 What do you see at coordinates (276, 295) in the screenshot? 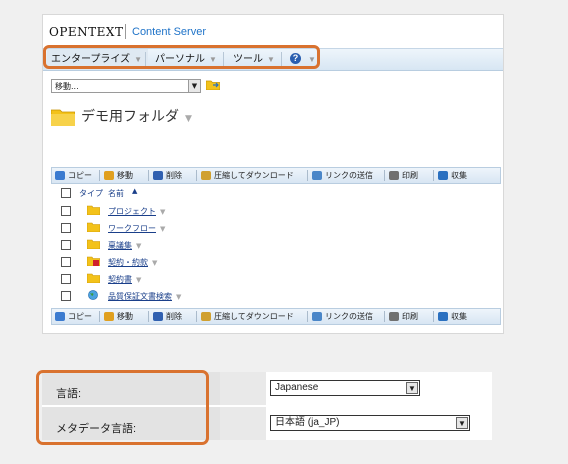
I see `list-item: 品質保証文書検索 ▼` at bounding box center [276, 295].